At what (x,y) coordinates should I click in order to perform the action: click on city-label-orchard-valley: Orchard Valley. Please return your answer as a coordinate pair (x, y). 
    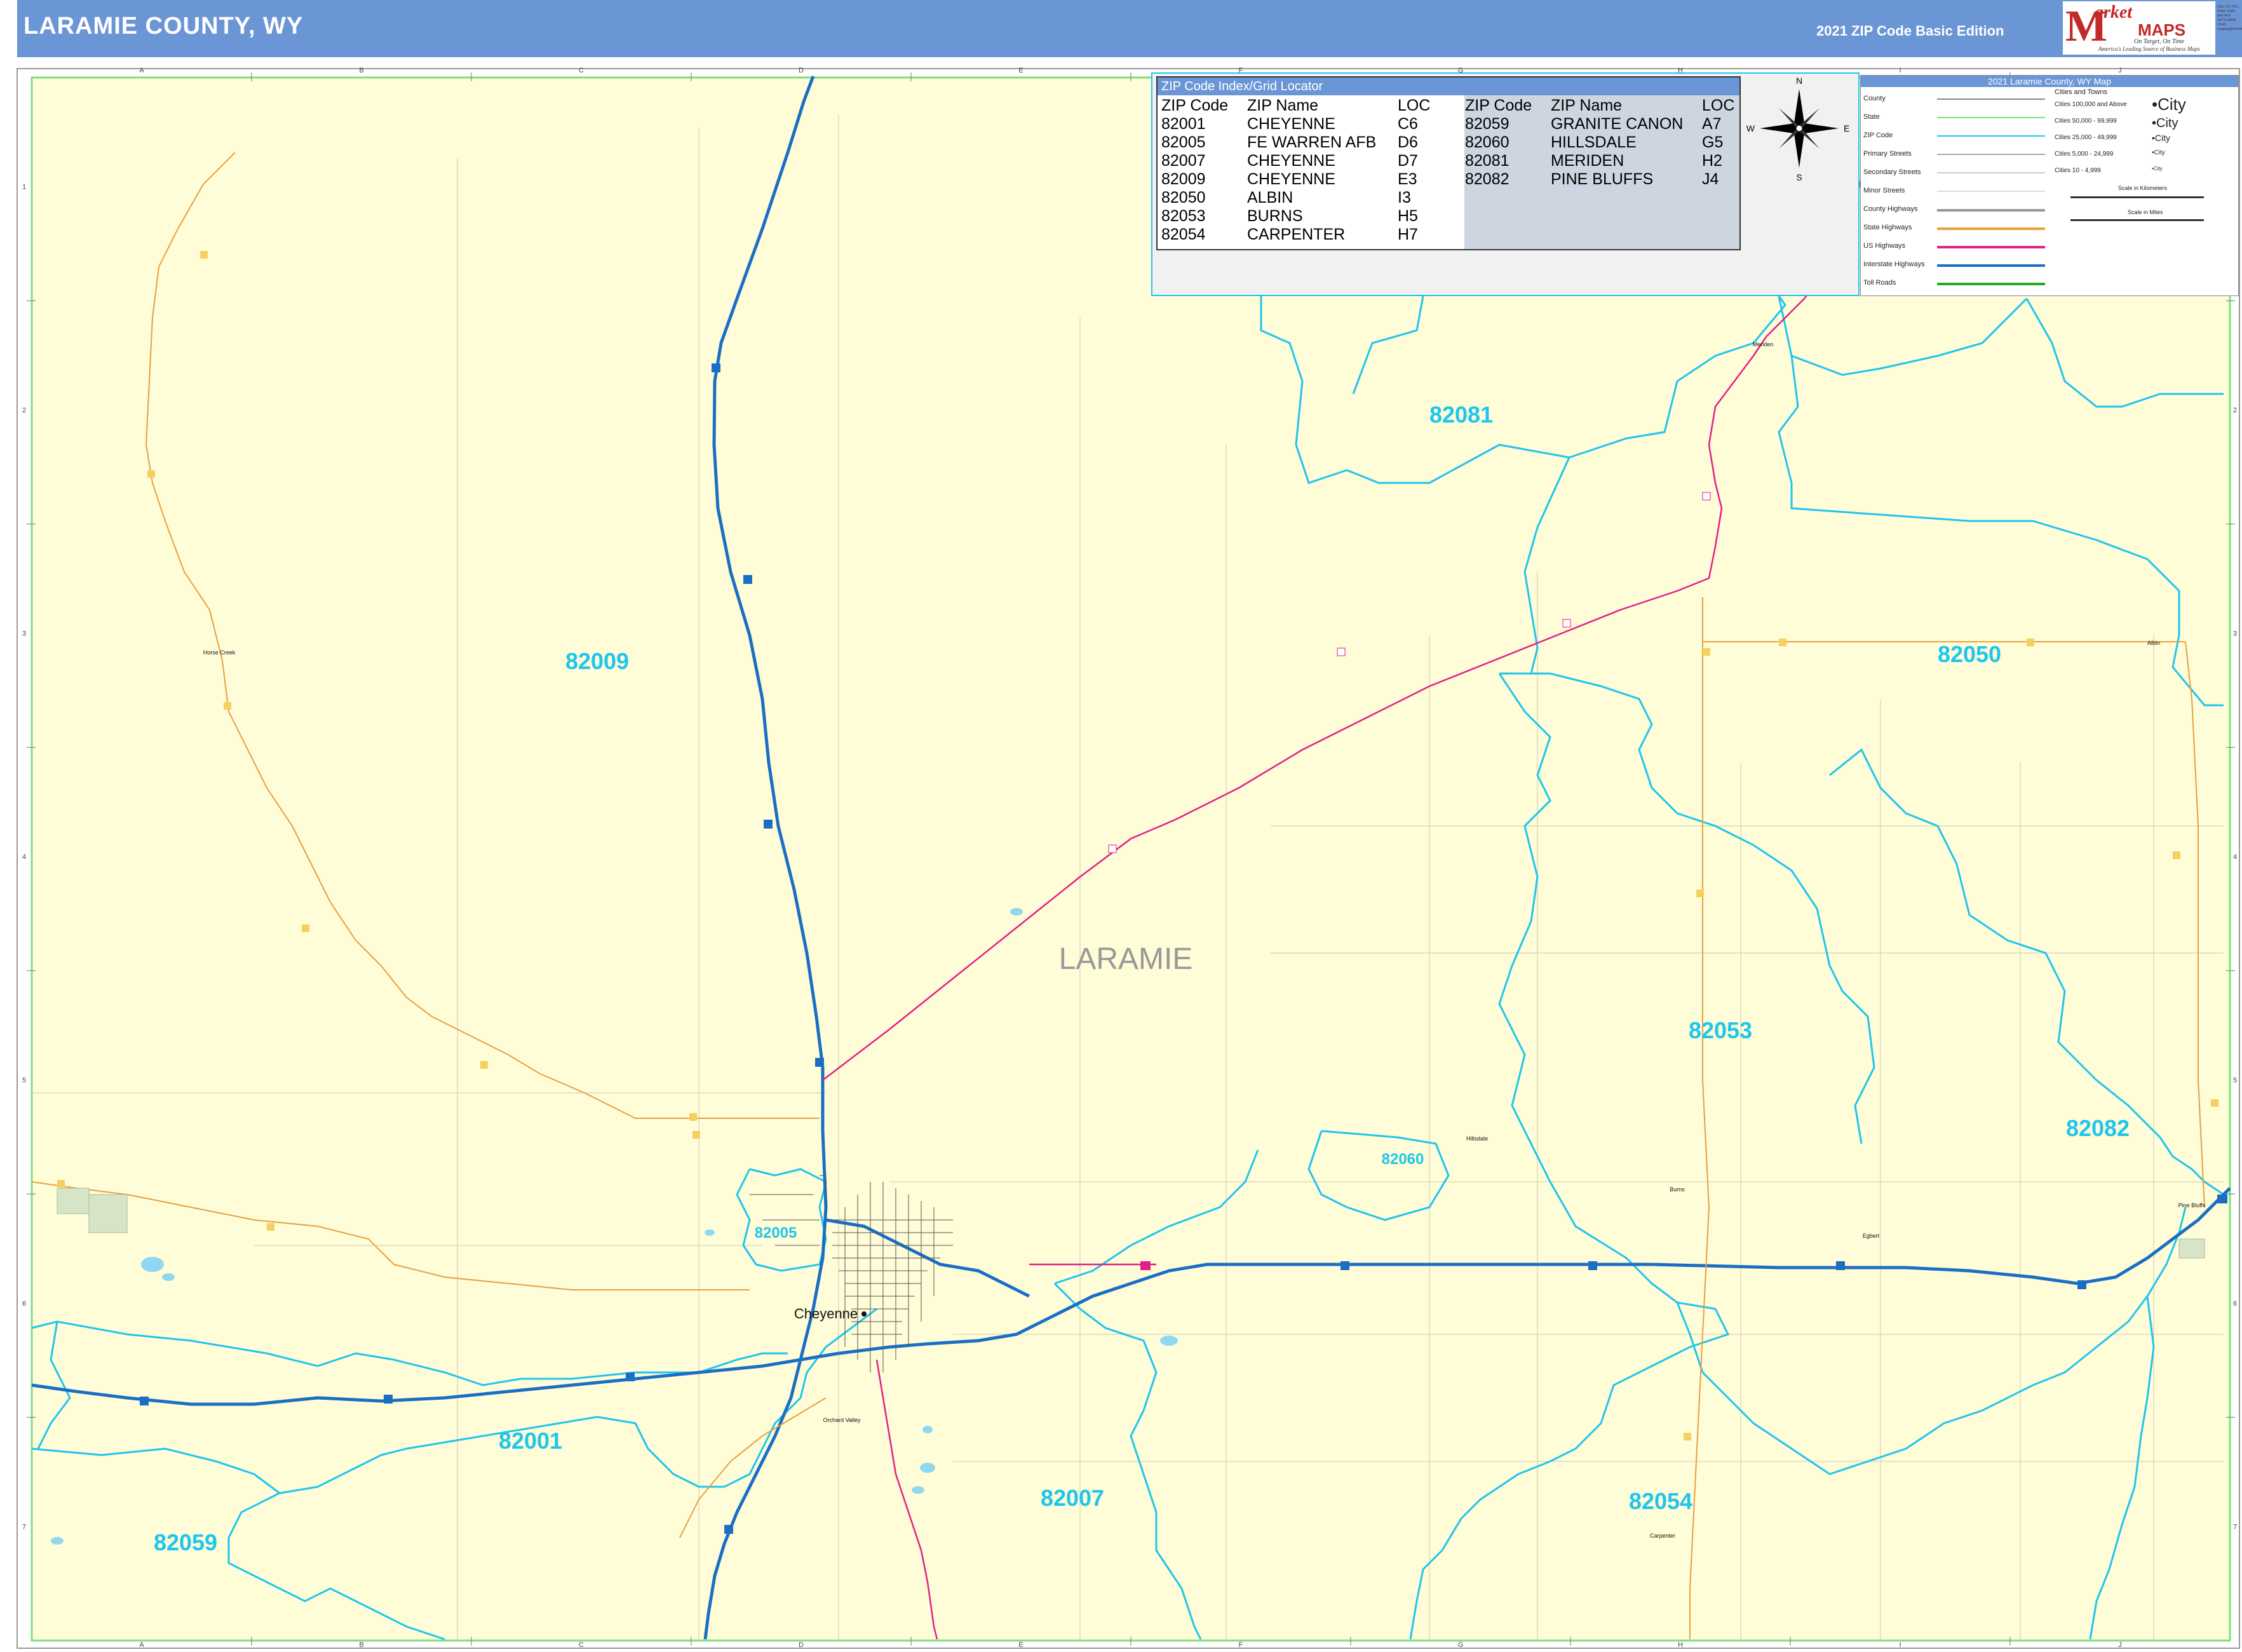
    Looking at the image, I should click on (842, 1420).